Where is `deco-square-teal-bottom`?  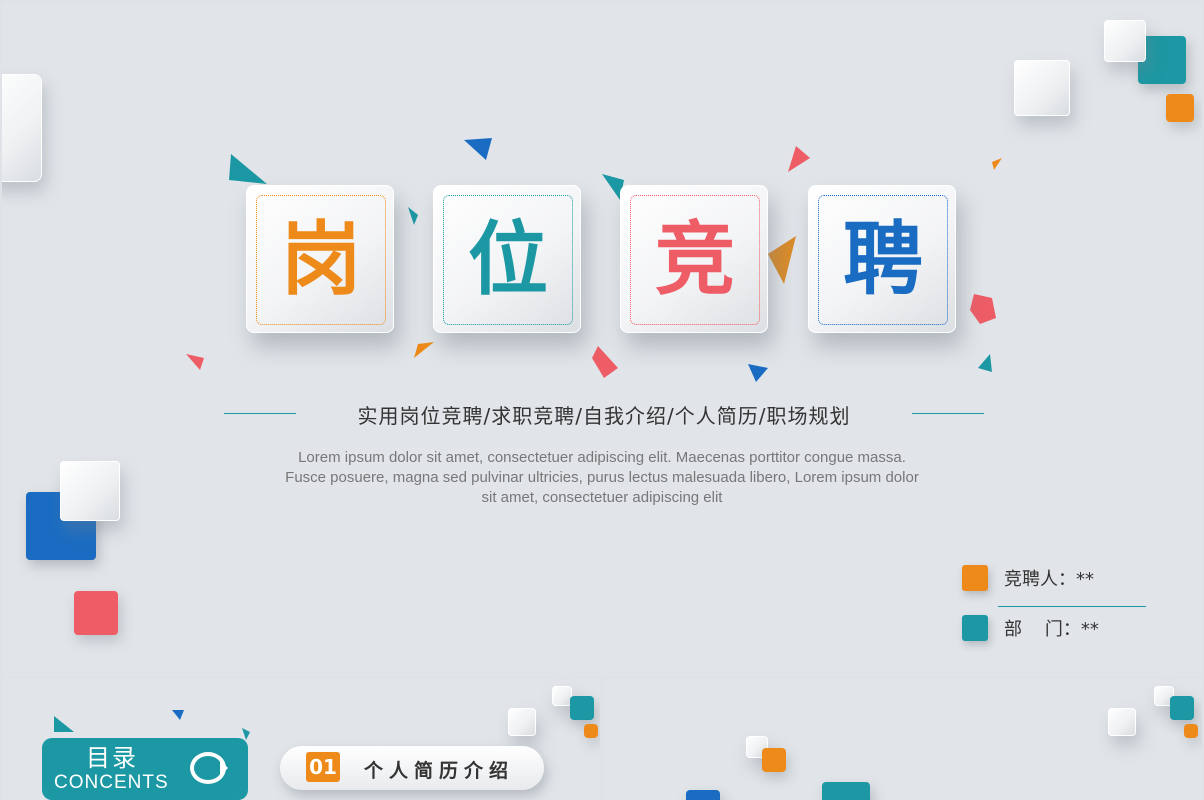 deco-square-teal-bottom is located at coordinates (846, 791).